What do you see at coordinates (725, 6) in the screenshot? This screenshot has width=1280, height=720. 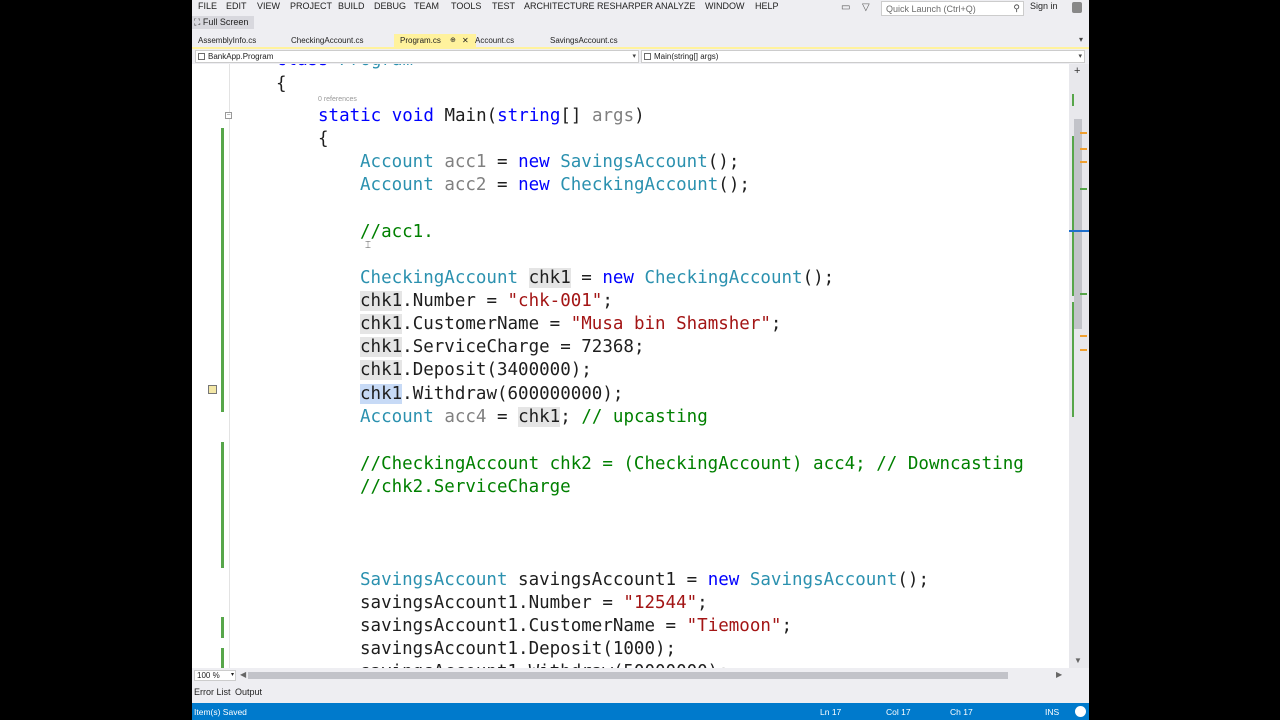 I see `menu-window: WINDOW` at bounding box center [725, 6].